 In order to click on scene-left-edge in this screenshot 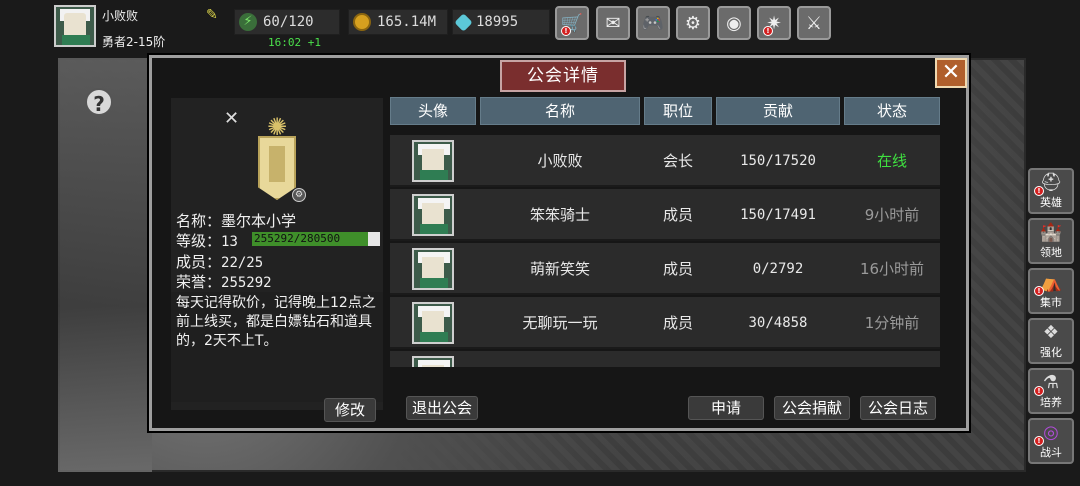, I will do `click(105, 265)`.